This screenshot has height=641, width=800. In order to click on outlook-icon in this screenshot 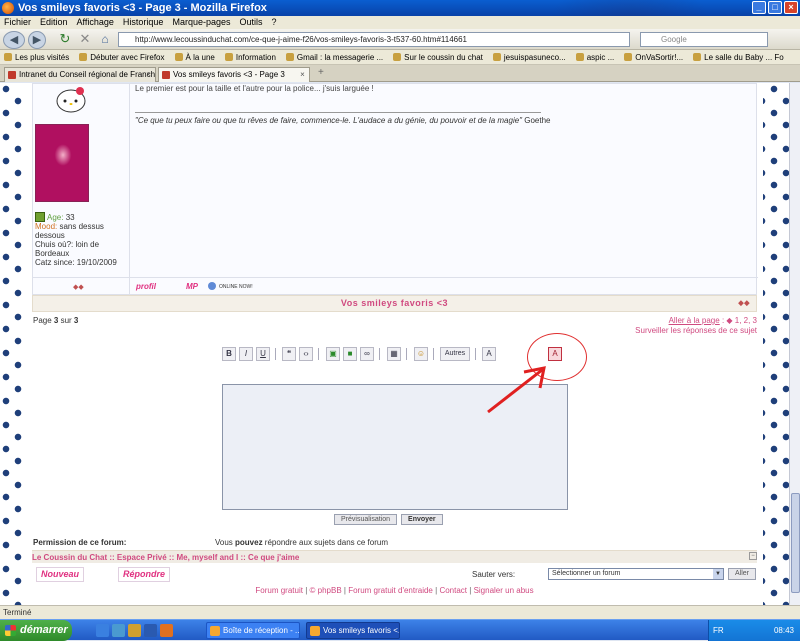, I will do `click(134, 630)`.